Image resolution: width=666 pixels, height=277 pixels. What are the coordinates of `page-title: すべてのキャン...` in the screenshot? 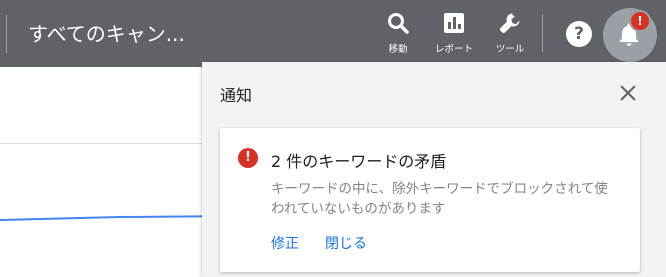 It's located at (106, 32).